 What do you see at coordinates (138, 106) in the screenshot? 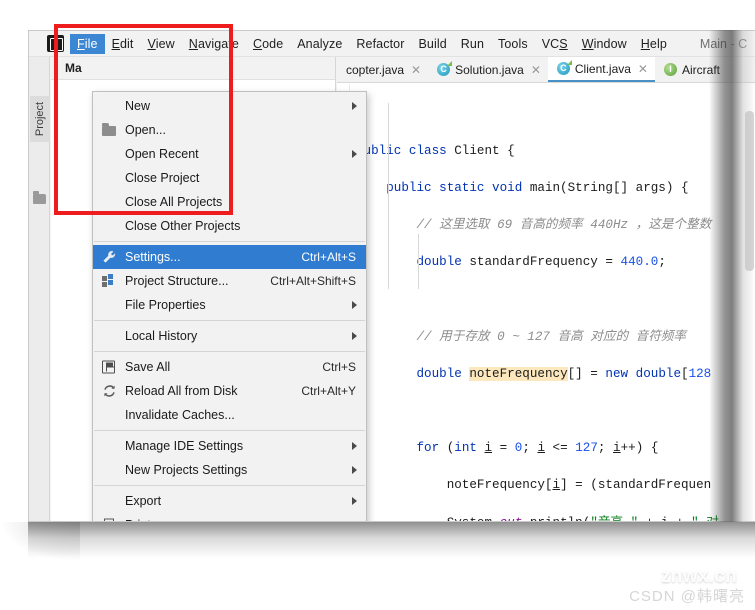
I see `menu-item-label: New` at bounding box center [138, 106].